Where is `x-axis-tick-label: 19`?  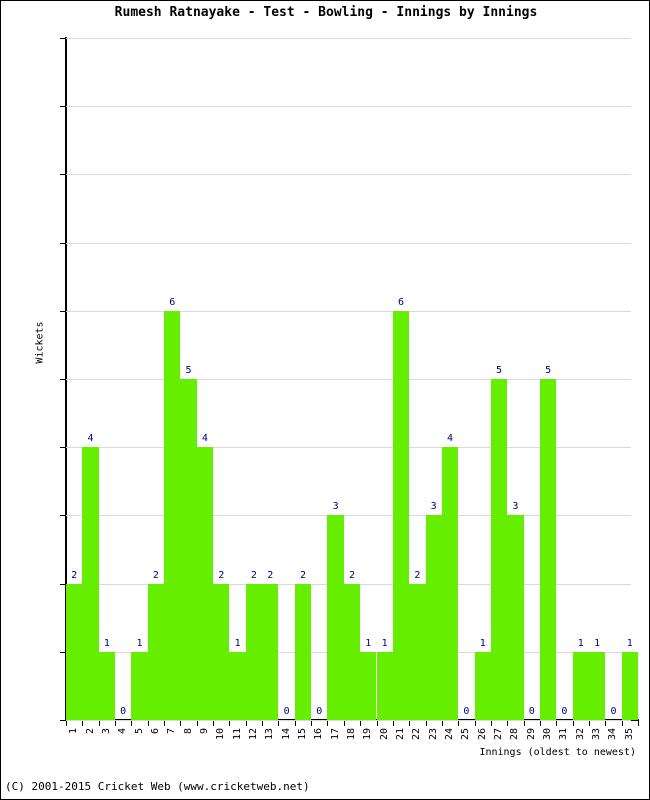 x-axis-tick-label: 19 is located at coordinates (368, 734).